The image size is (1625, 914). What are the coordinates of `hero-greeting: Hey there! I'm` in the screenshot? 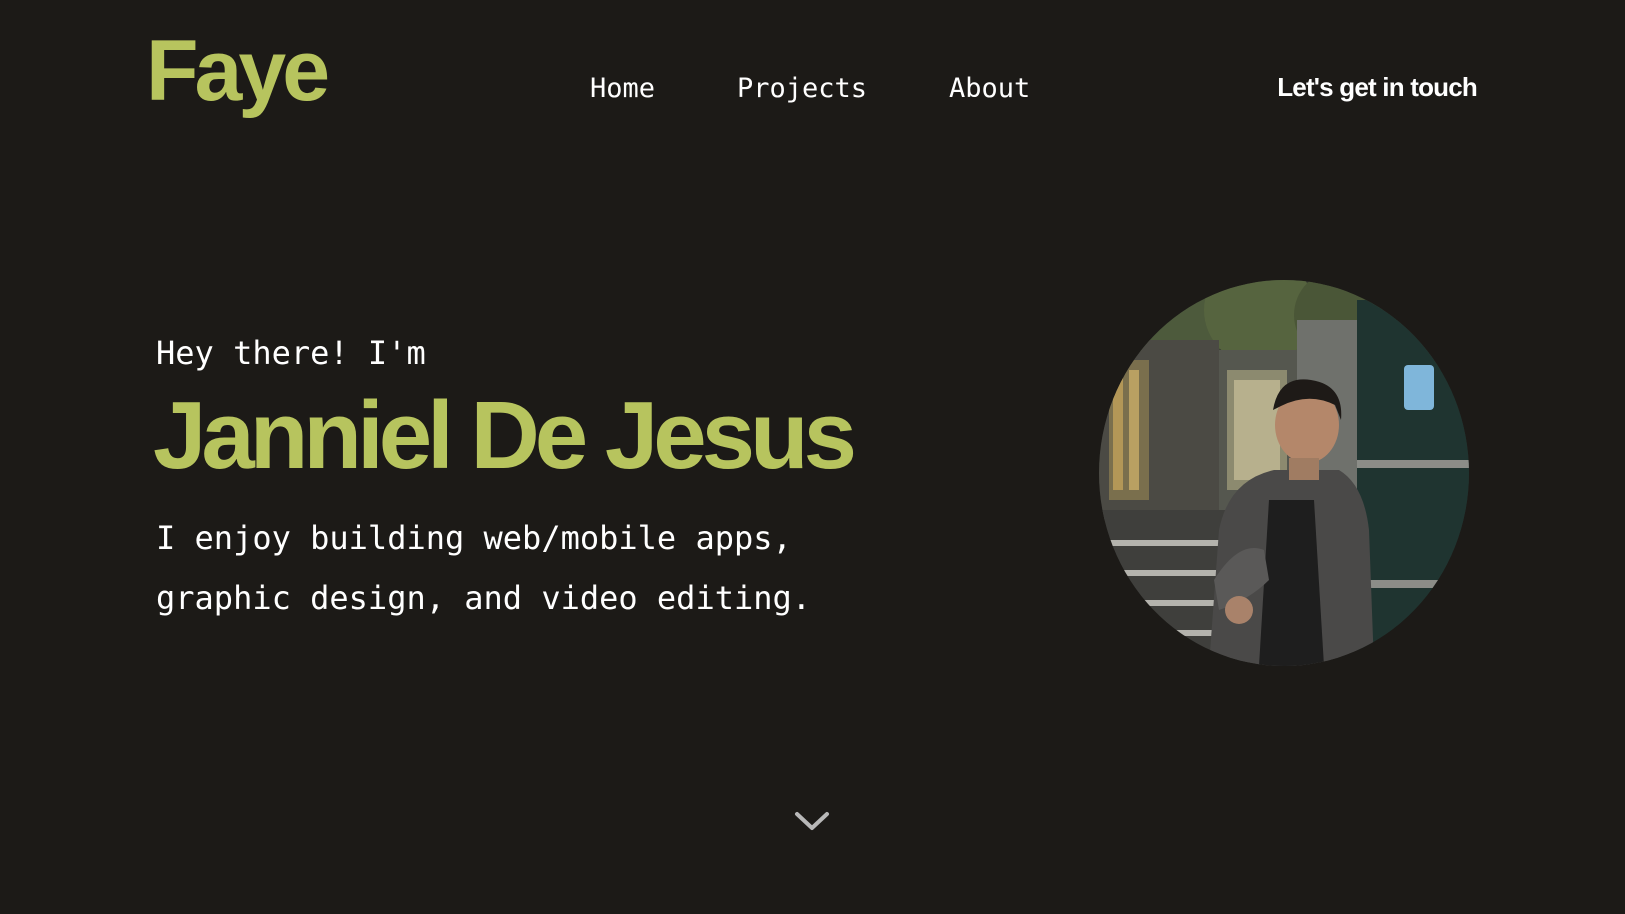 It's located at (291, 353).